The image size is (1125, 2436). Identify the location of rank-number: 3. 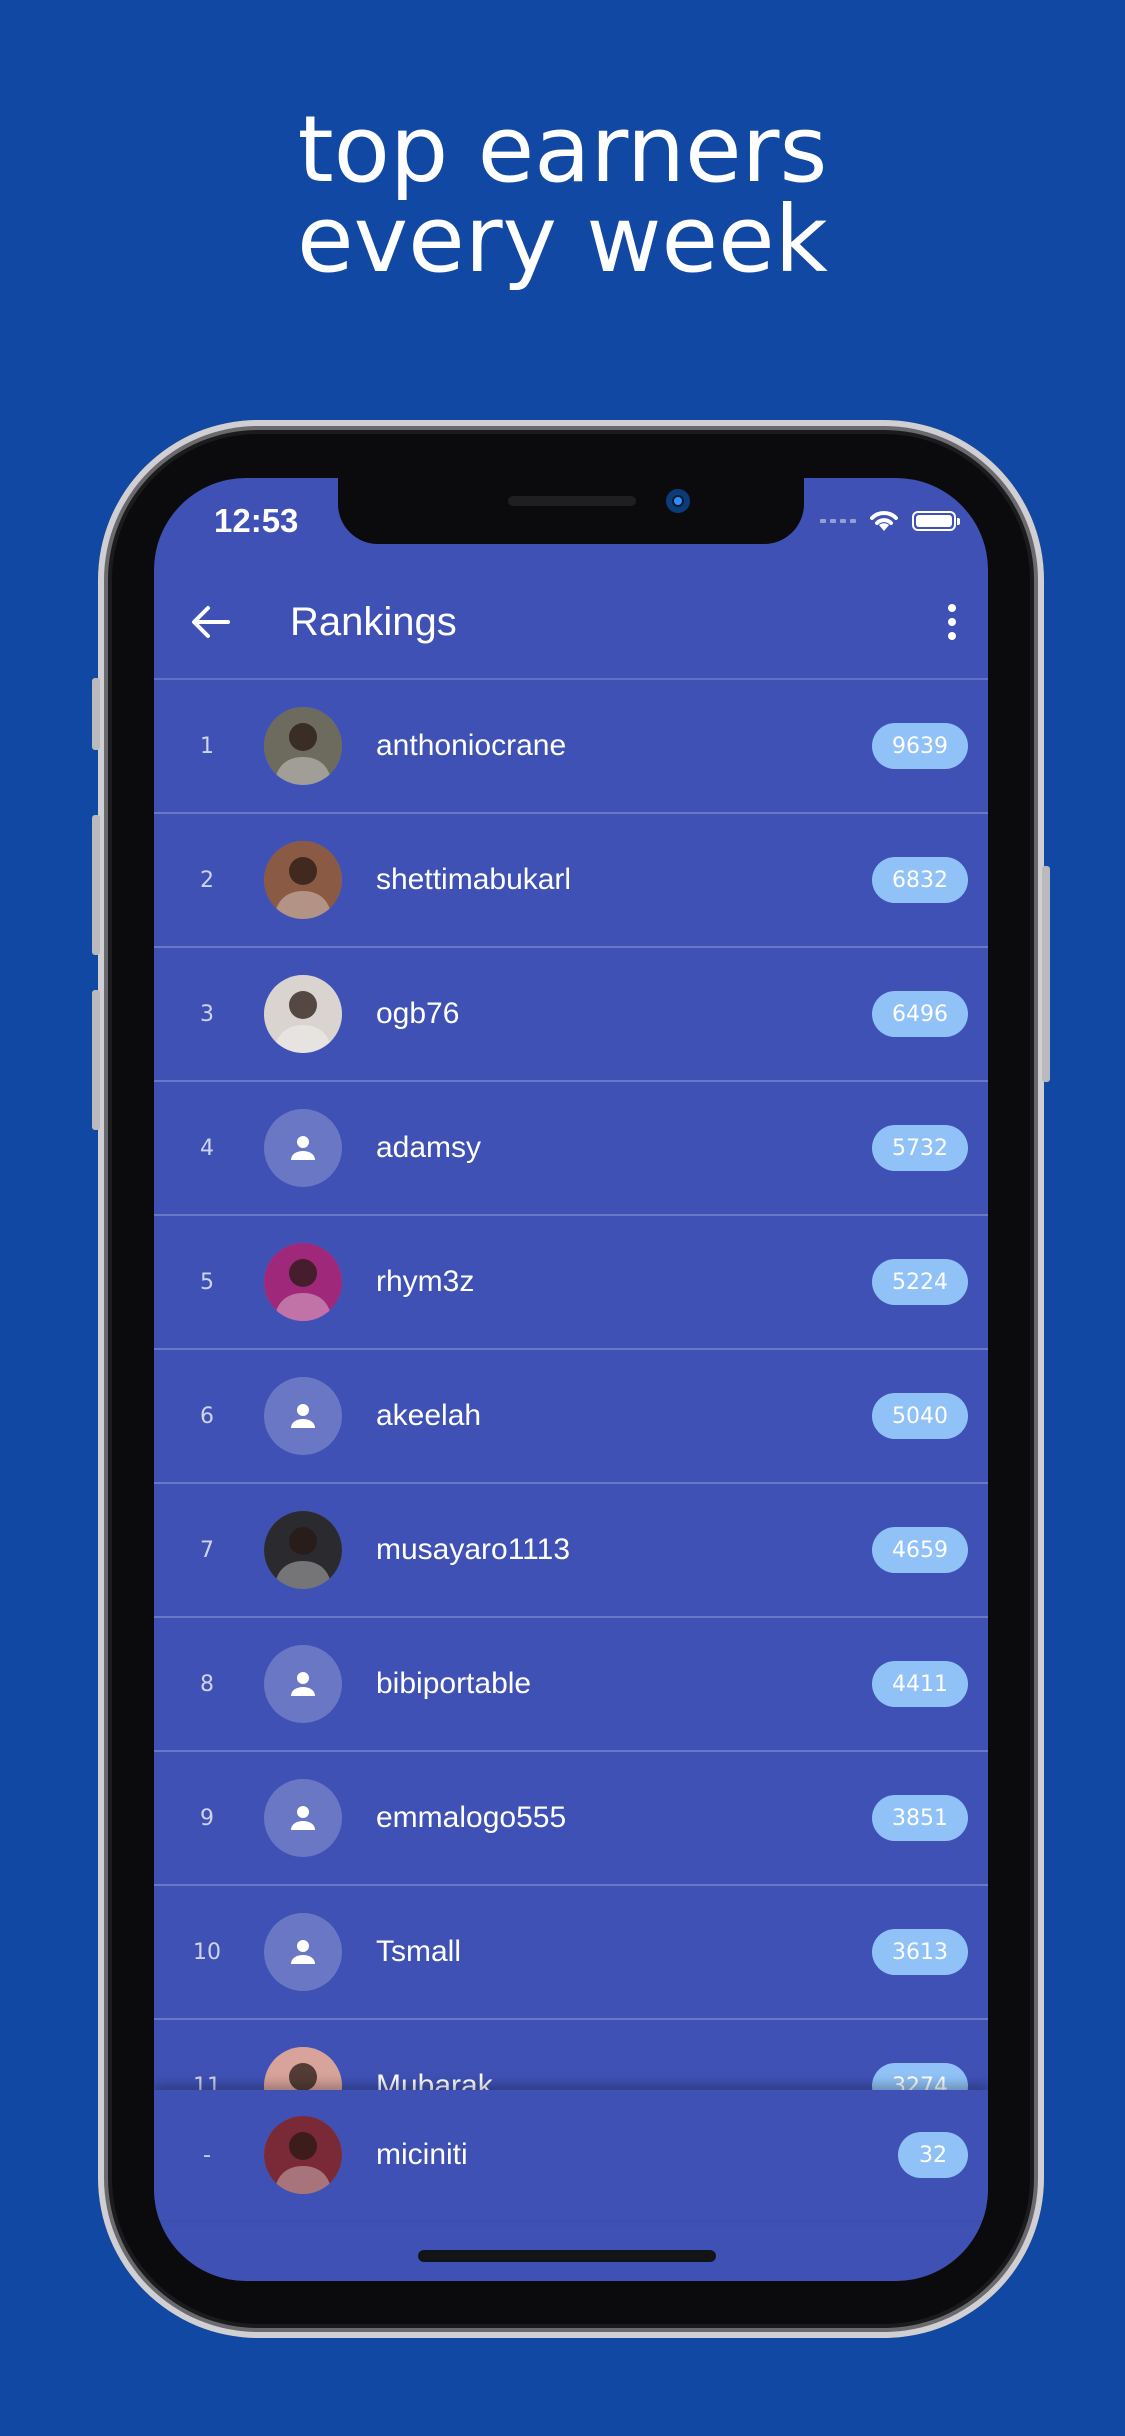
(207, 1014).